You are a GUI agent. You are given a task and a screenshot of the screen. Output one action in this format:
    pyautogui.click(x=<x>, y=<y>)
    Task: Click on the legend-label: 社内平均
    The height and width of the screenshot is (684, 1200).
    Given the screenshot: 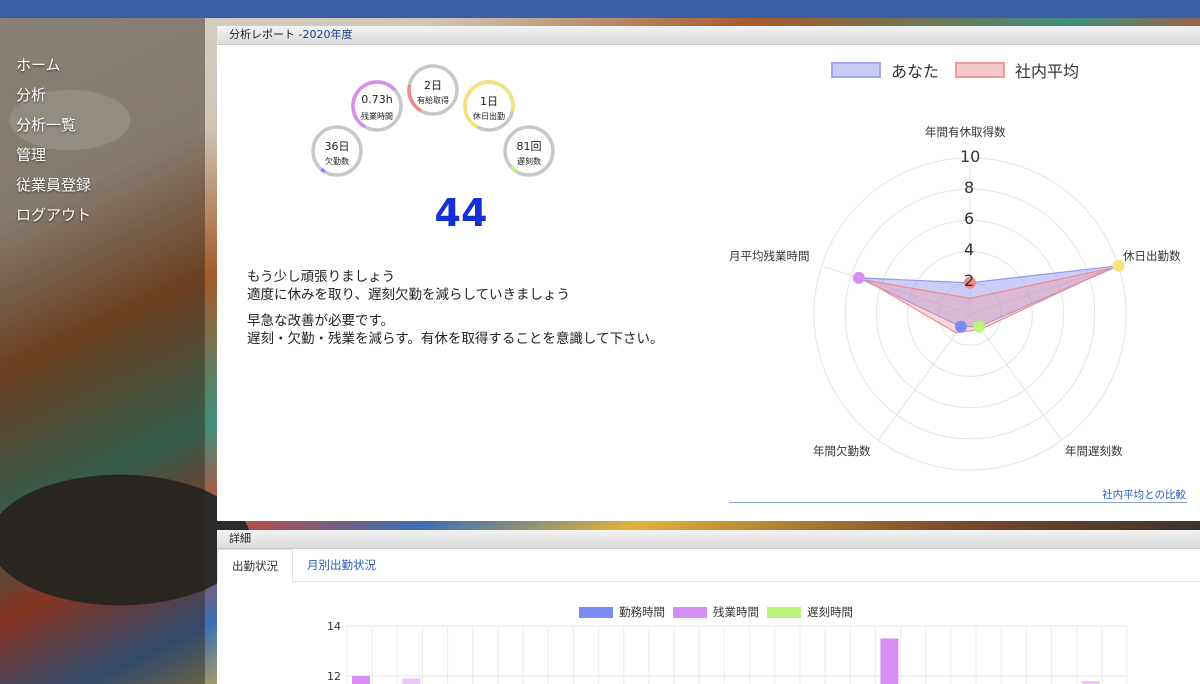 What is the action you would take?
    pyautogui.click(x=1047, y=71)
    